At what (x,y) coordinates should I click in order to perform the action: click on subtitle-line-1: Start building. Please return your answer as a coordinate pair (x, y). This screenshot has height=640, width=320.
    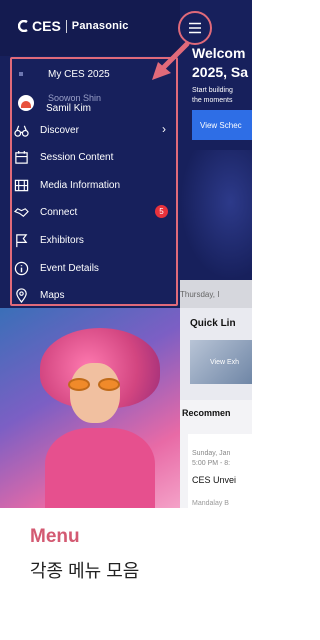
    Looking at the image, I should click on (212, 90).